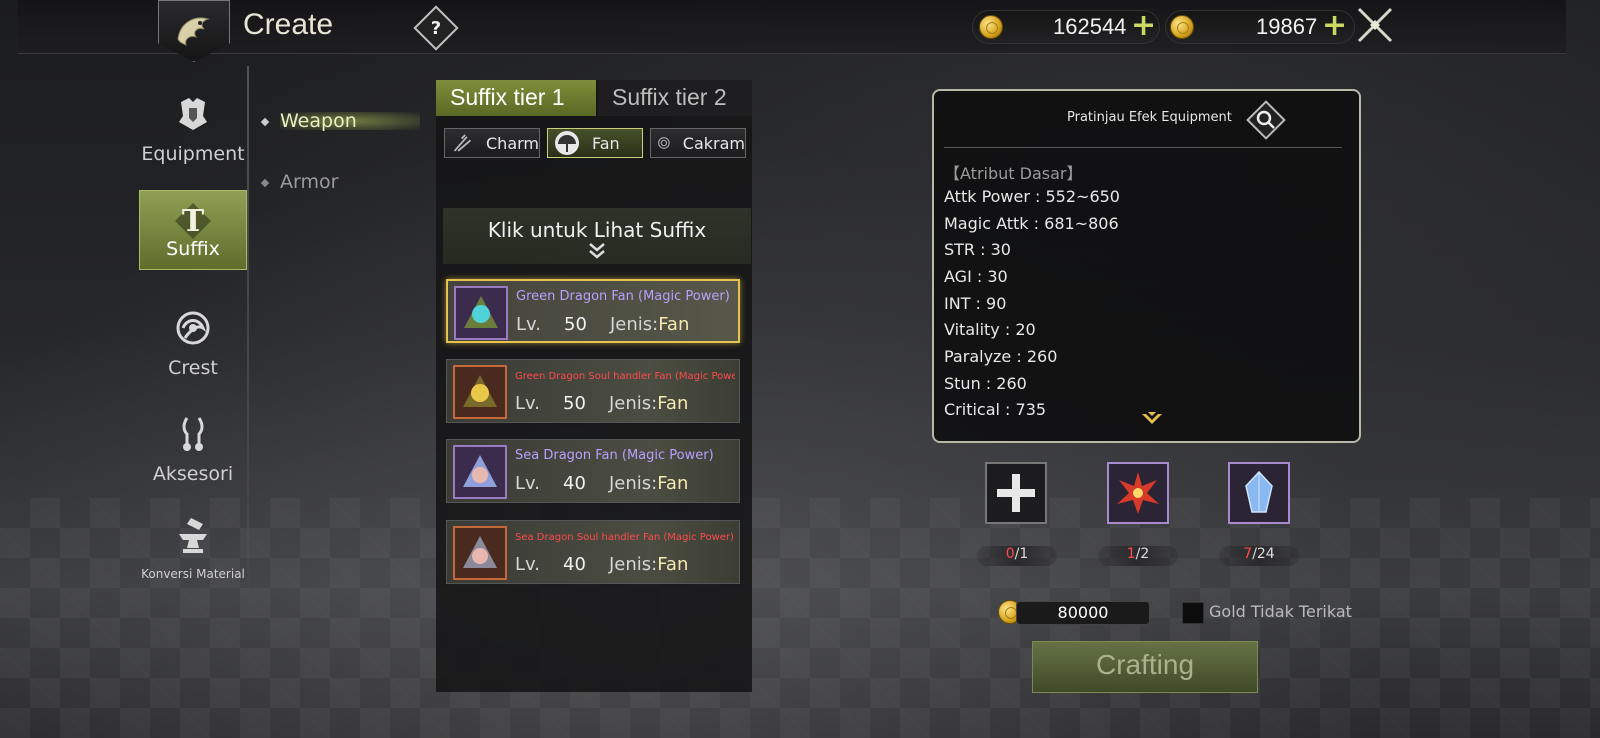 The image size is (1600, 738). I want to click on bullet-icon, so click(265, 121).